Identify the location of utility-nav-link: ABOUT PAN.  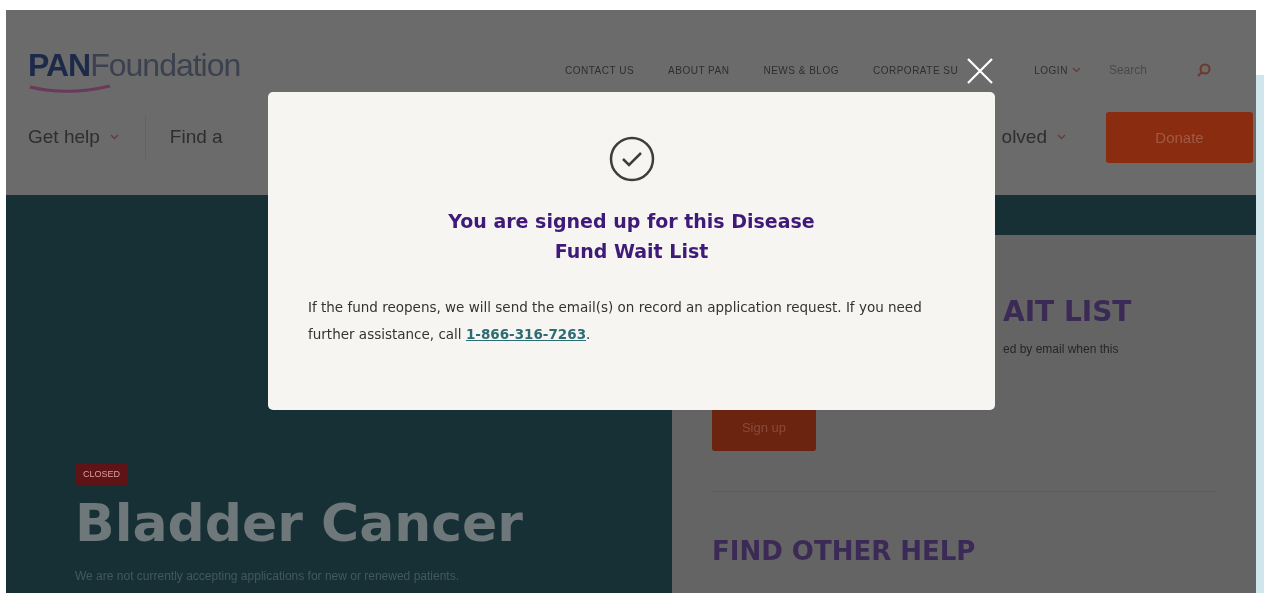
(699, 70).